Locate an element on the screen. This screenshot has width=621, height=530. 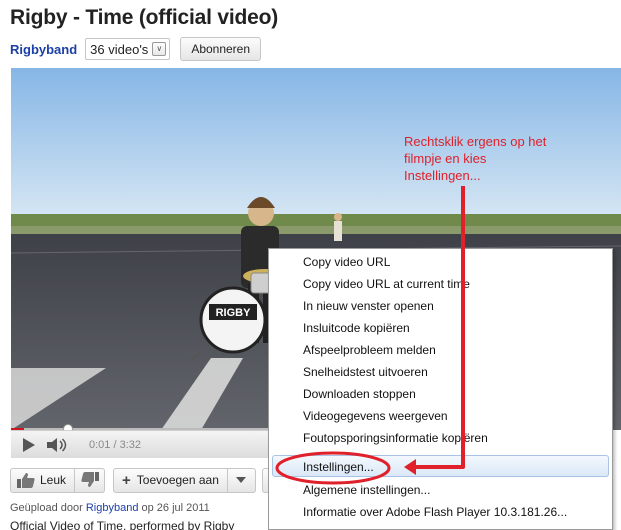
double-chevron-down-icon: ∨ is located at coordinates (159, 49).